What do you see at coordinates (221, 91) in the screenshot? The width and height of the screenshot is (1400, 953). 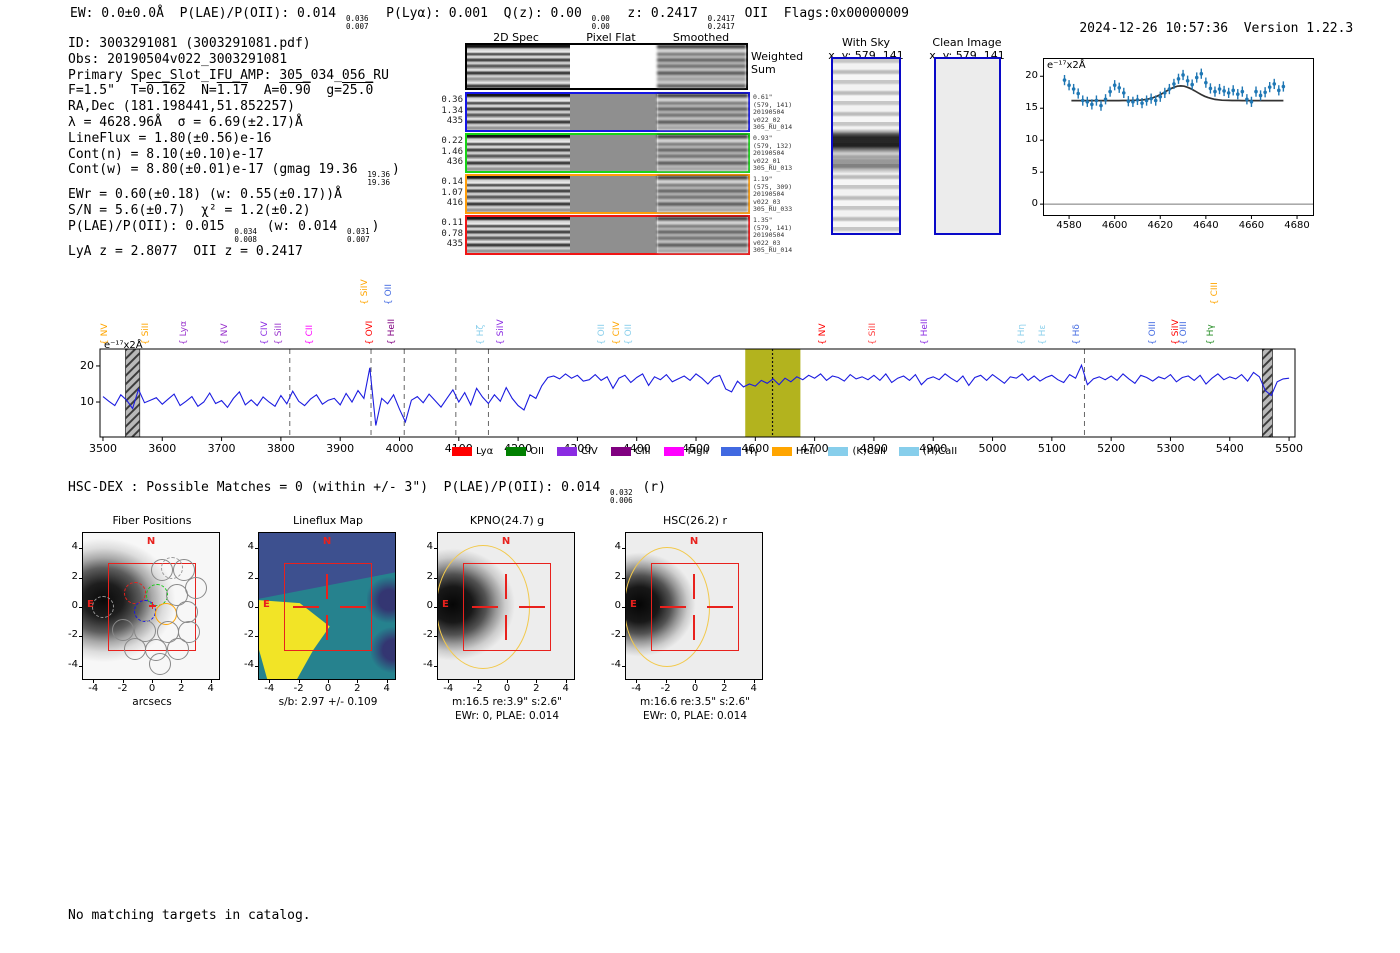 I see `info-line: F=1.5" T=0.162 N=1.17 A=0.90 g=25.0` at bounding box center [221, 91].